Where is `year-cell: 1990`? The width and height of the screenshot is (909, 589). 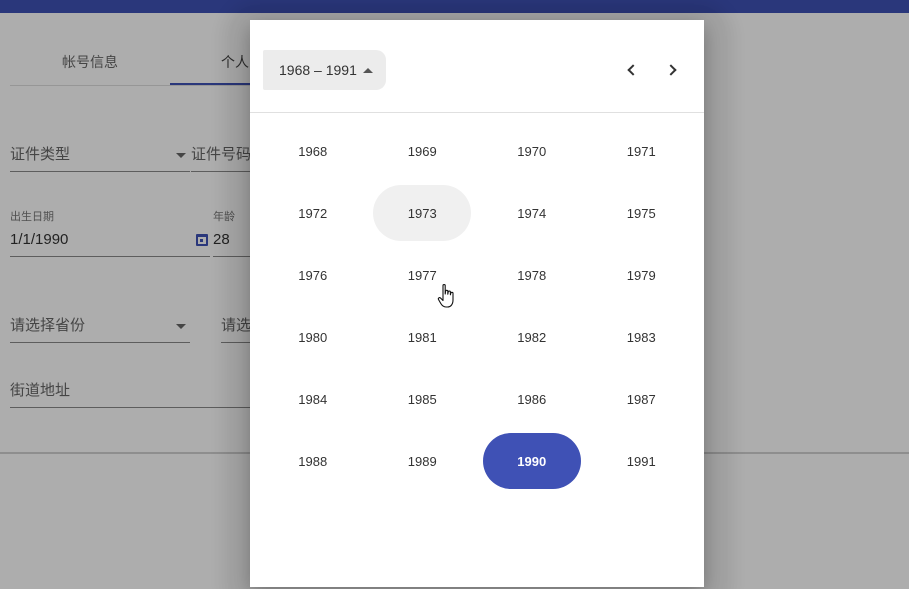
year-cell: 1990 is located at coordinates (532, 461).